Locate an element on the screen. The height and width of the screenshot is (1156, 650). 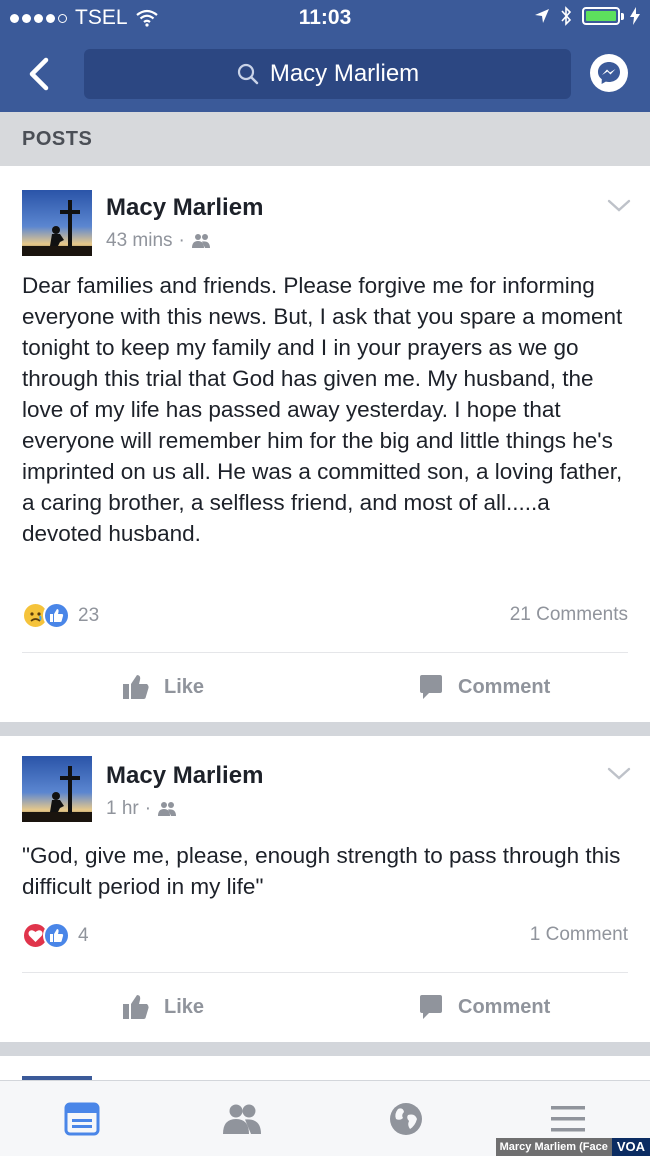
back-button is located at coordinates (40, 74).